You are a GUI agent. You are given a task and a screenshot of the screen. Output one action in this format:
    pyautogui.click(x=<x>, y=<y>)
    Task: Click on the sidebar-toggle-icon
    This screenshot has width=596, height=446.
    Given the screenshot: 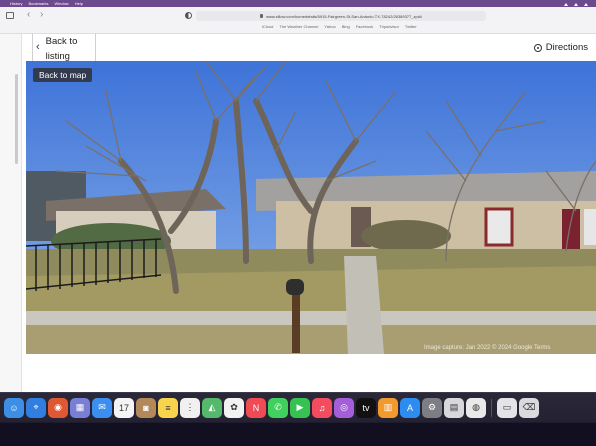 What is the action you would take?
    pyautogui.click(x=10, y=15)
    